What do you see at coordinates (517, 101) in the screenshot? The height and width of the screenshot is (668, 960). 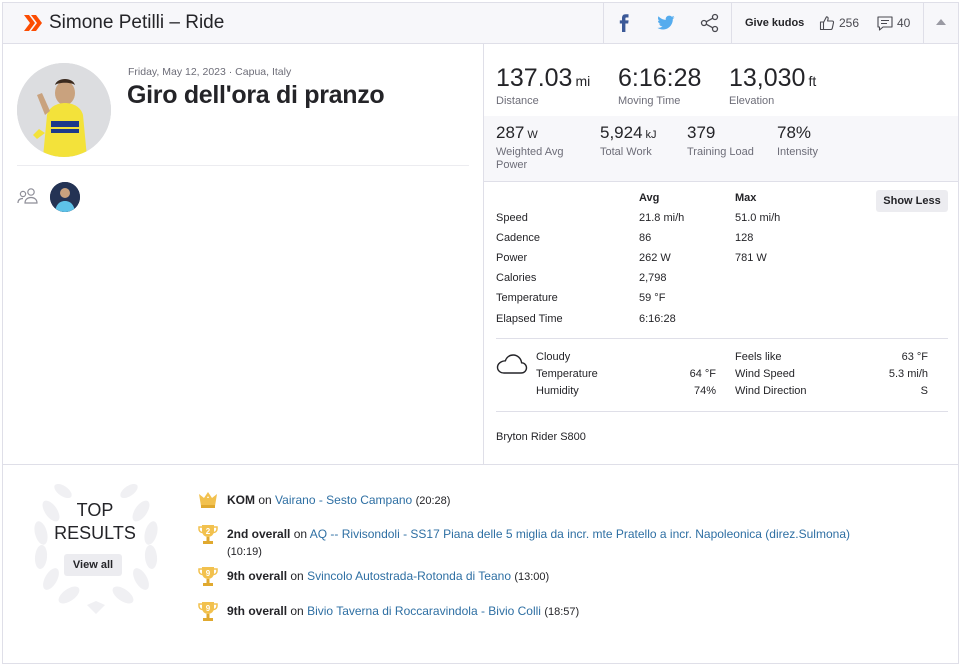 I see `stat-label: Distance` at bounding box center [517, 101].